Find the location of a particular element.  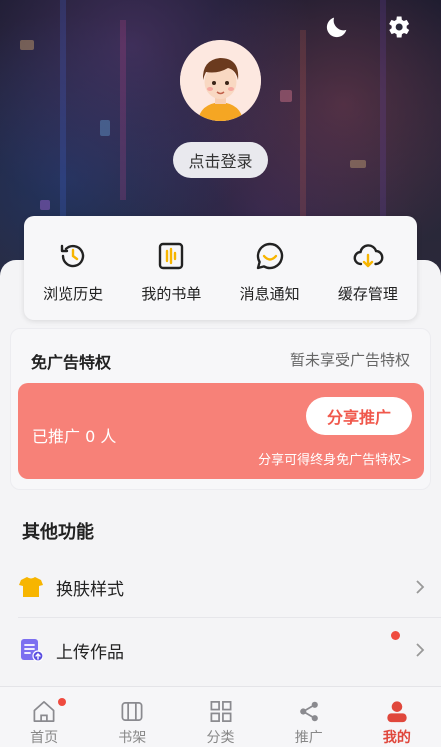

tab-label: 书架 is located at coordinates (132, 738).